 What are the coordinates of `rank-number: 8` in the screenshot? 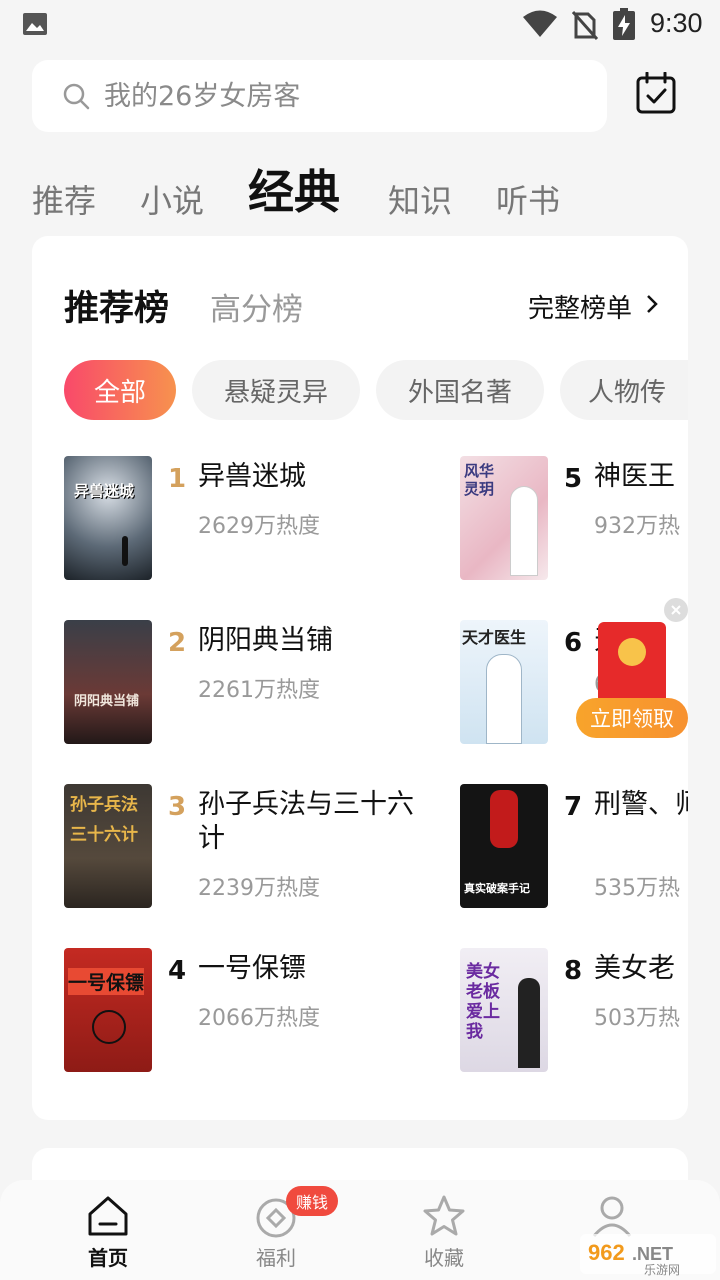 It's located at (573, 971).